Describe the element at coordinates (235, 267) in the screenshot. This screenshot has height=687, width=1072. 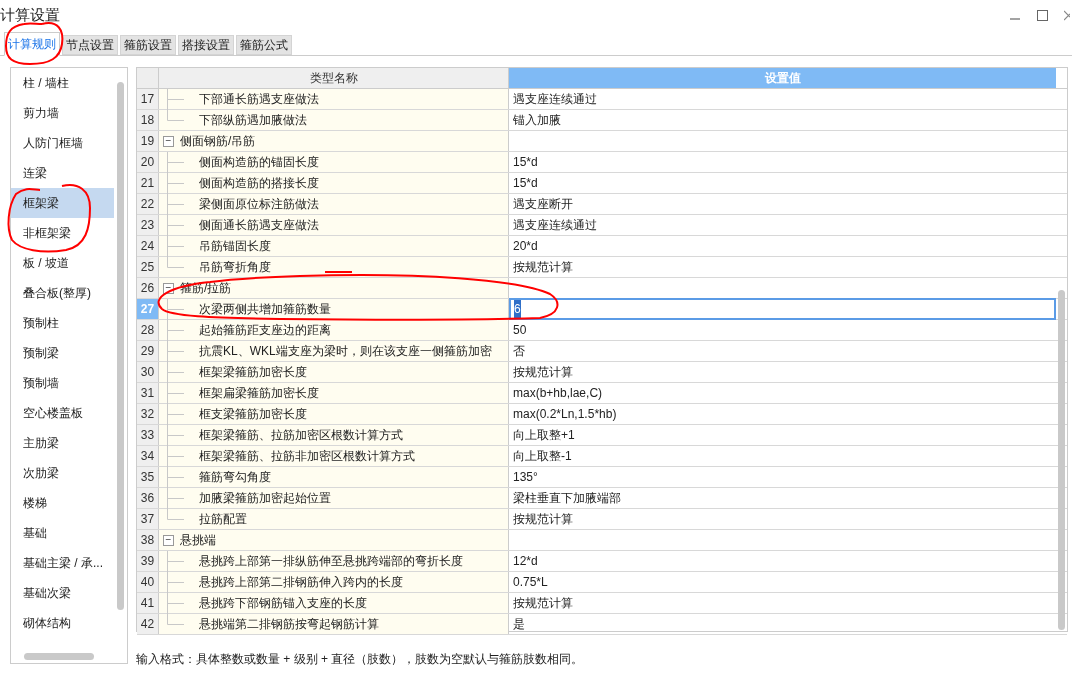
I see `setting-name: 吊筋弯折角度` at that location.